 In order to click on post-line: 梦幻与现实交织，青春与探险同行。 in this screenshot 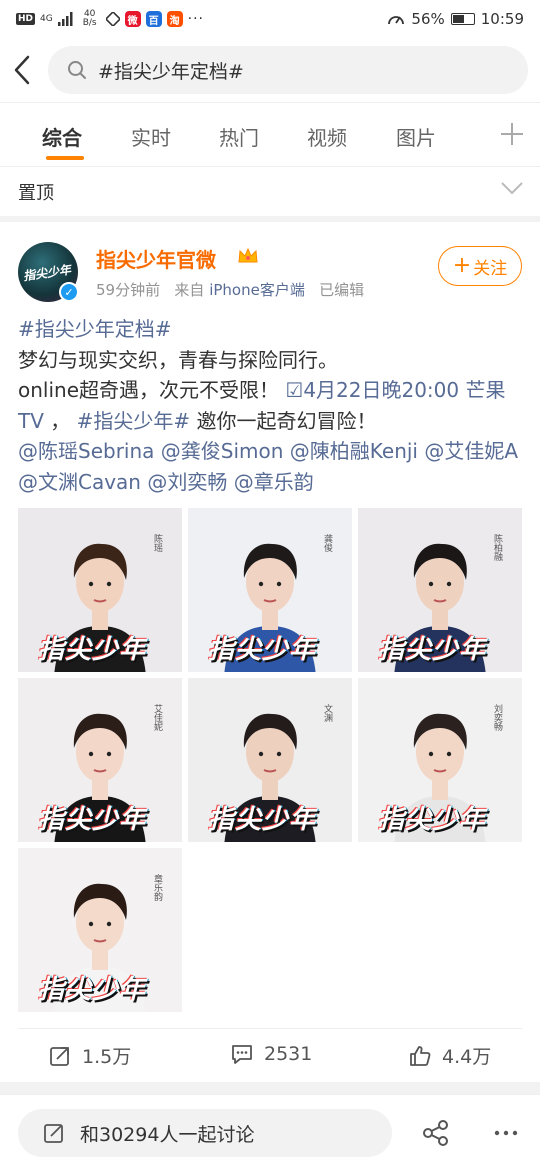, I will do `click(178, 359)`.